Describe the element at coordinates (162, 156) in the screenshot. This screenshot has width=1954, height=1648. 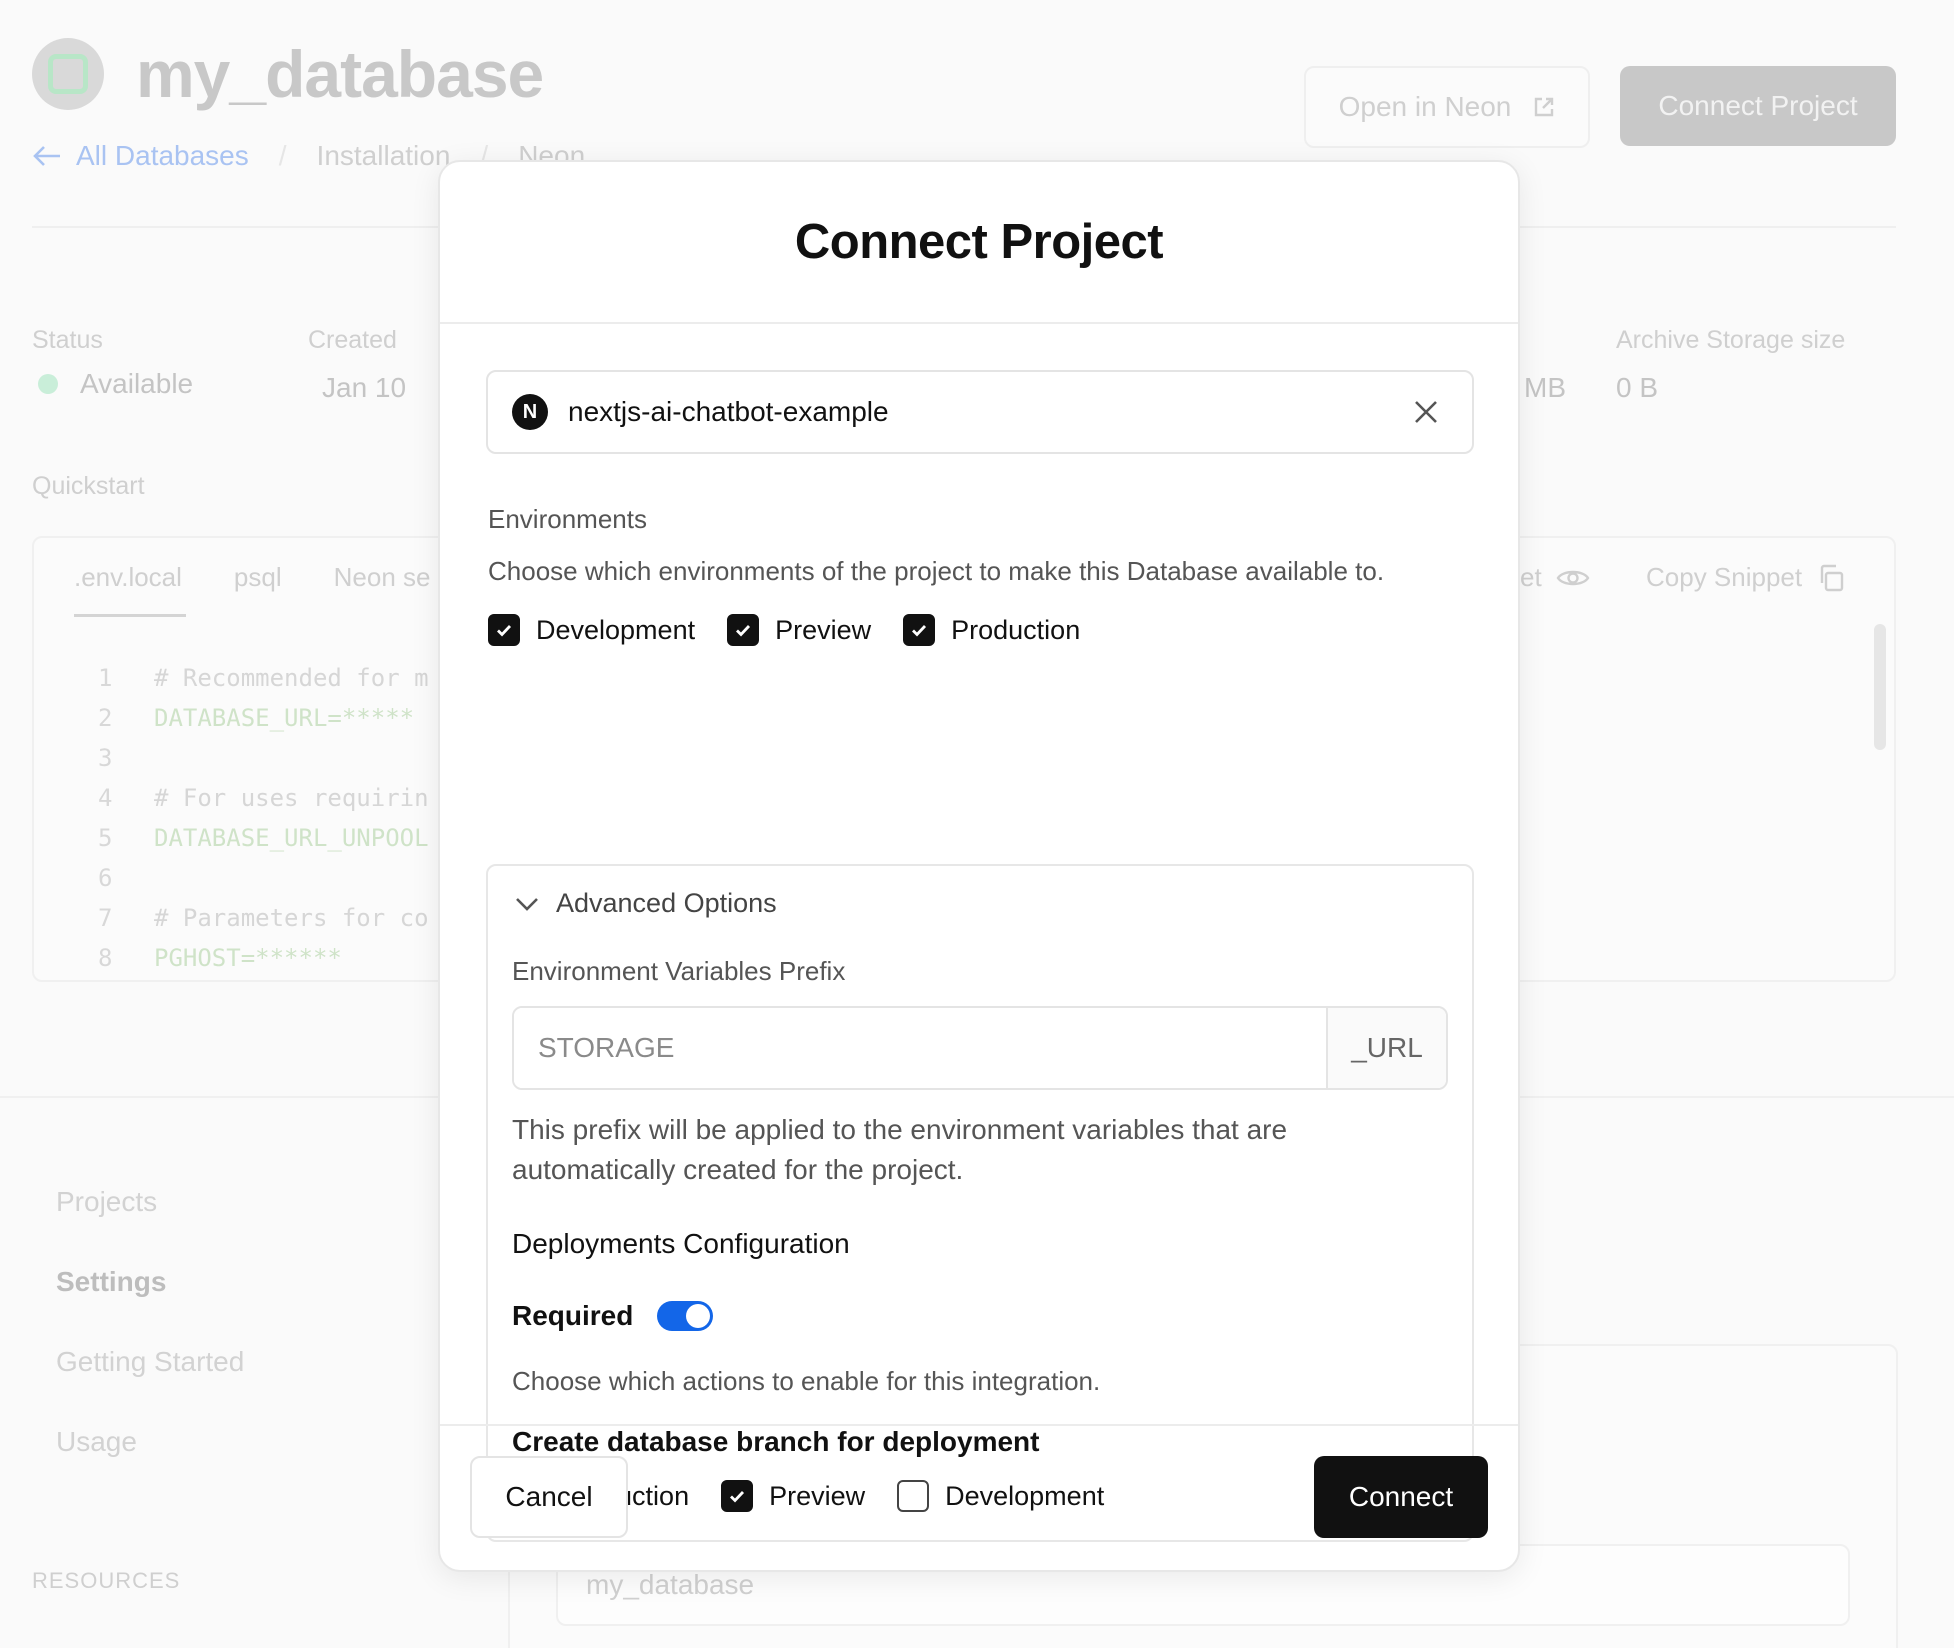
I see `all-databases-link: All Databases` at that location.